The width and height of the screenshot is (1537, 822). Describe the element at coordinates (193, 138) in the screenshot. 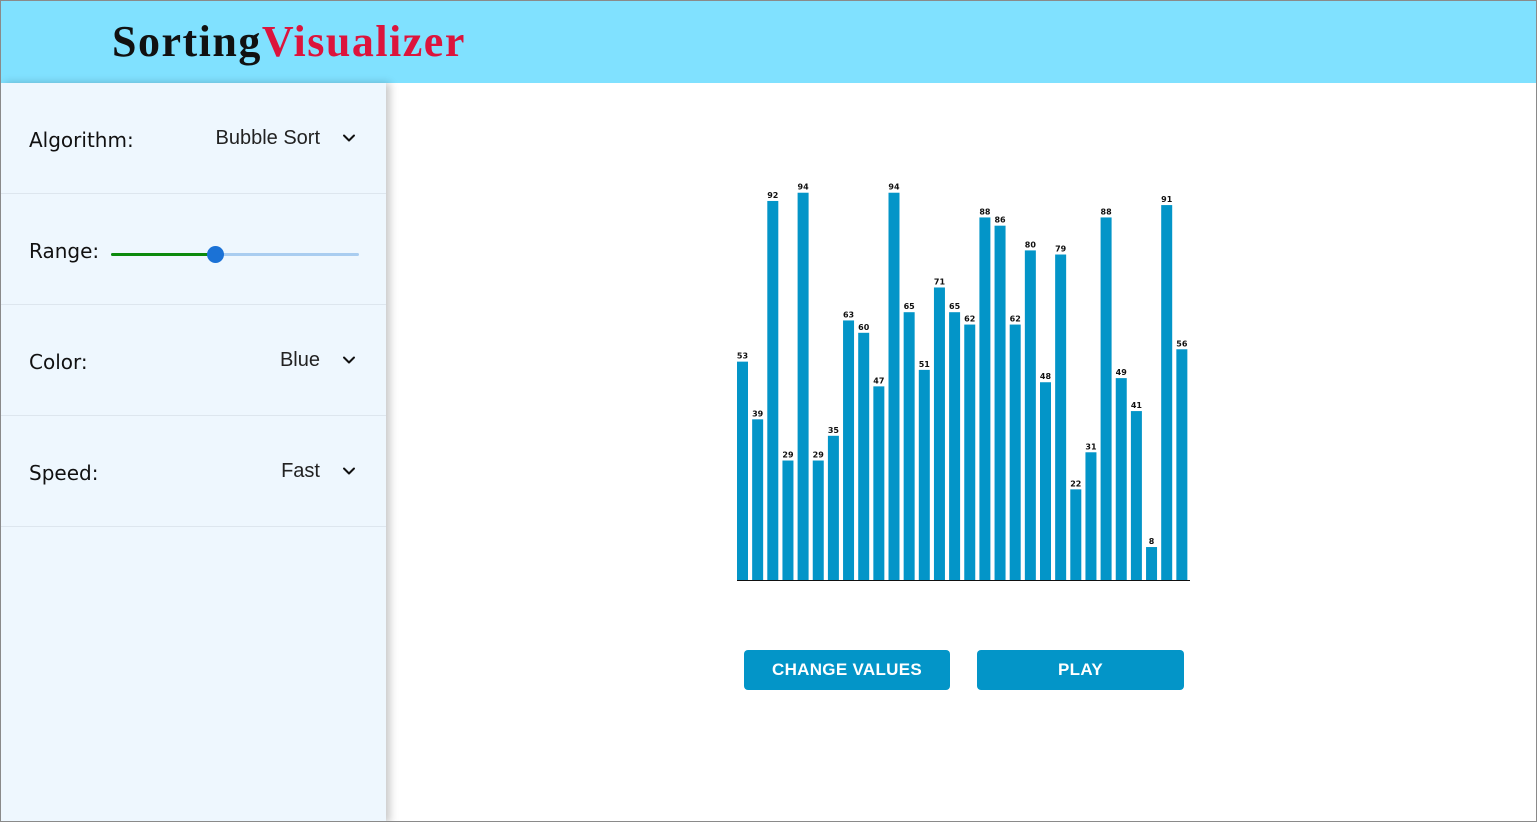

I see `algorithm-row: Algorithm: Bubble Sort` at that location.